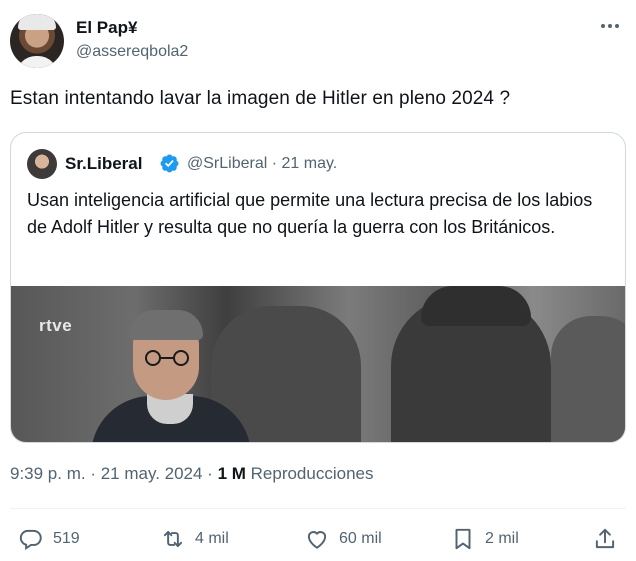 The height and width of the screenshot is (561, 636). Describe the element at coordinates (610, 26) in the screenshot. I see `more-options-button` at that location.